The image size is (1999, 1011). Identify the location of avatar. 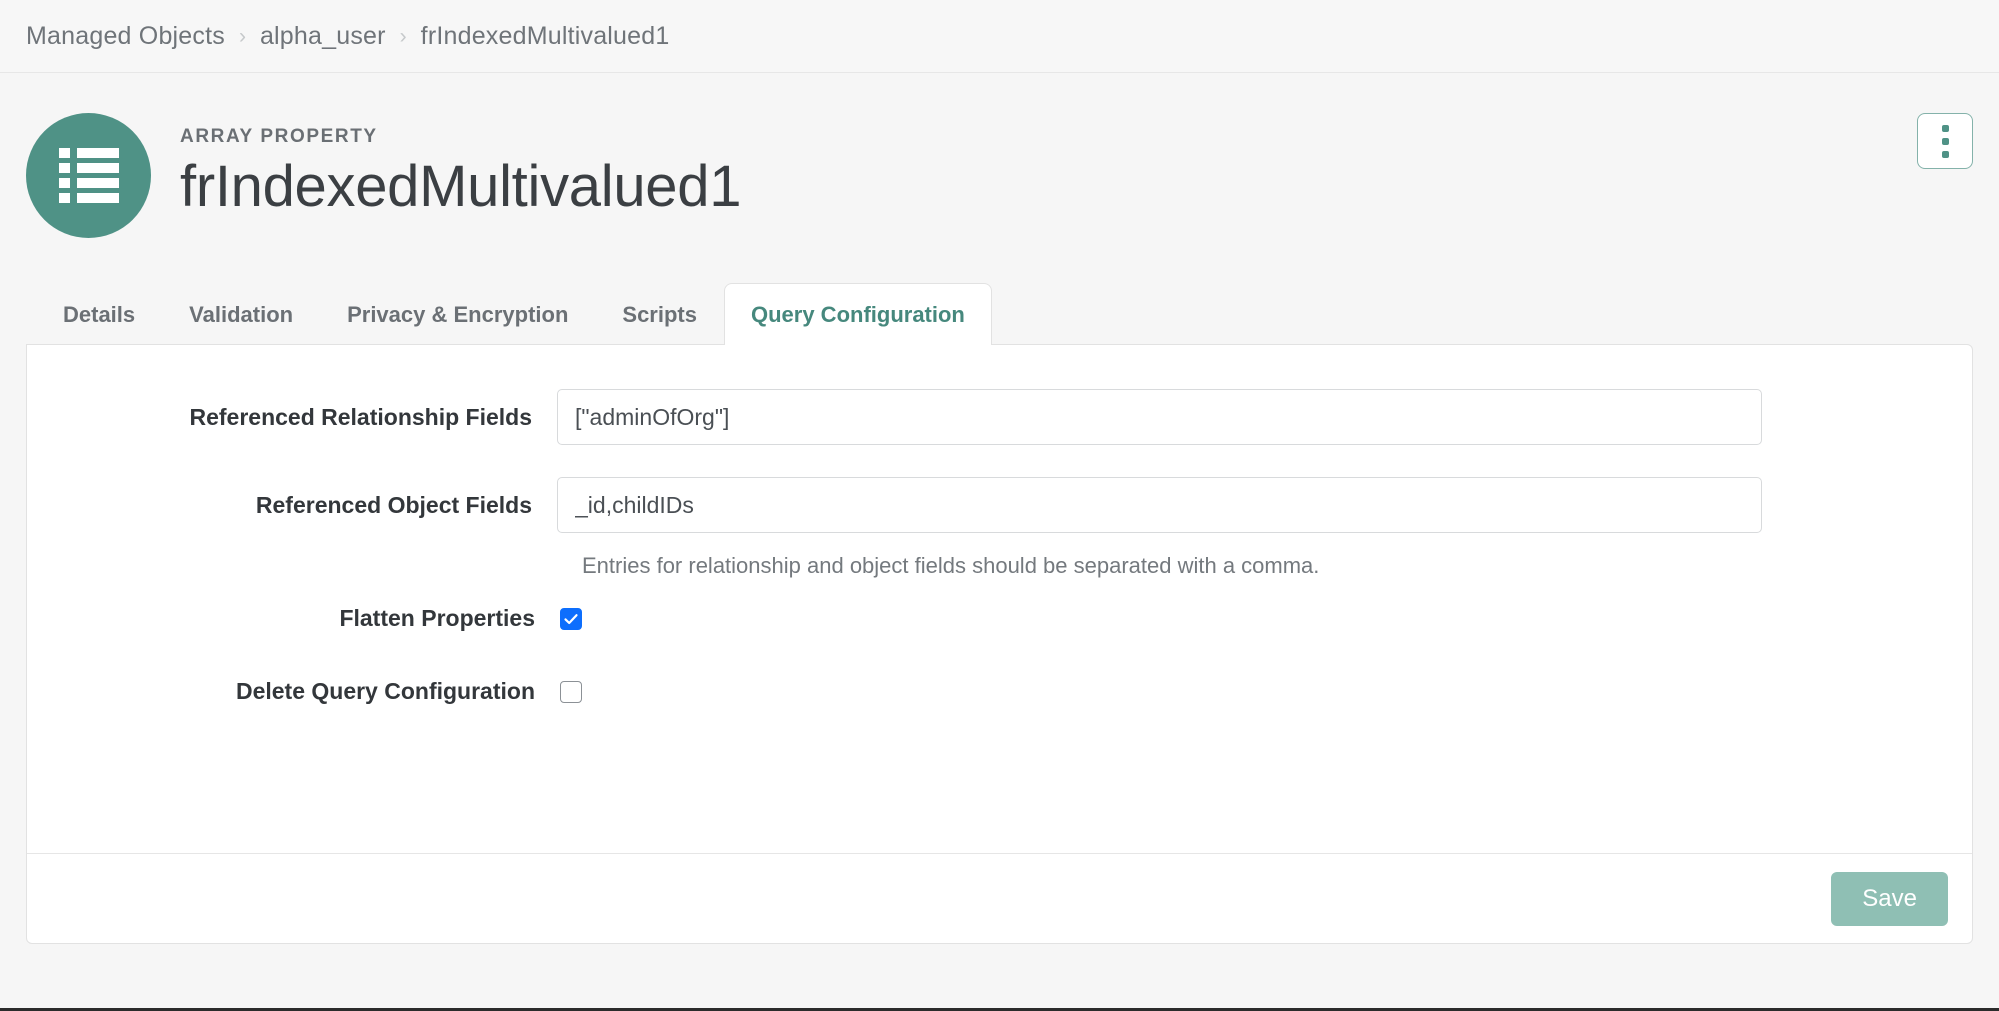
(88, 175).